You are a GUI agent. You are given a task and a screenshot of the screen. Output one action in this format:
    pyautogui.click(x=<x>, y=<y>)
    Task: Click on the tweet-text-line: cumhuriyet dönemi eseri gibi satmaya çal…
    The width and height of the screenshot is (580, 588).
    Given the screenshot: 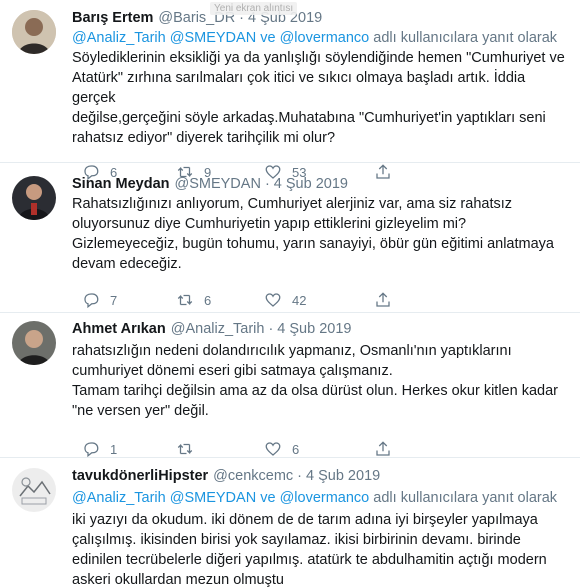 What is the action you would take?
    pyautogui.click(x=232, y=371)
    